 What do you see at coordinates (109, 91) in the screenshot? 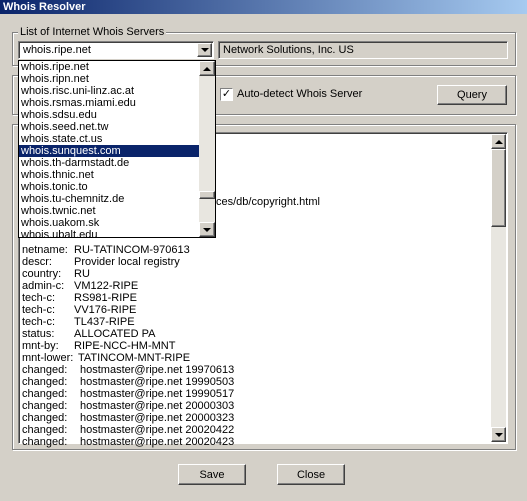
I see `server-dropdown-item: whois.risc.uni-linz.ac.at` at bounding box center [109, 91].